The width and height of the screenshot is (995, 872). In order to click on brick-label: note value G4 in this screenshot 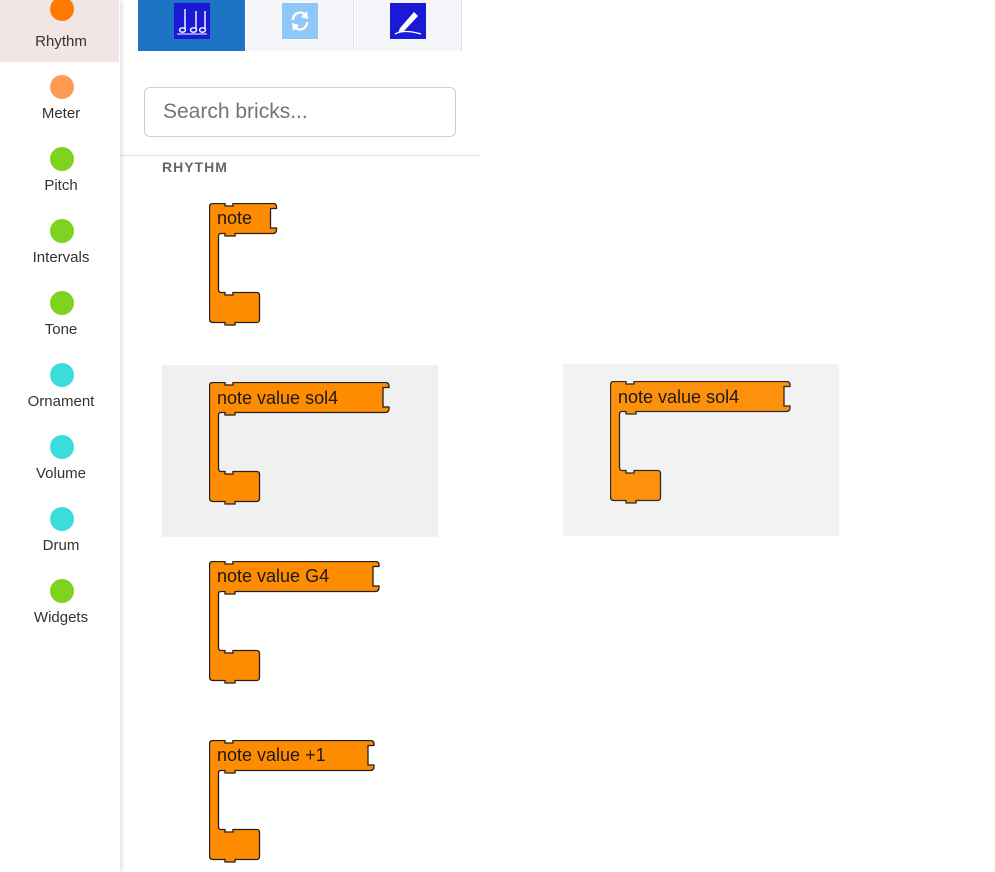, I will do `click(273, 576)`.